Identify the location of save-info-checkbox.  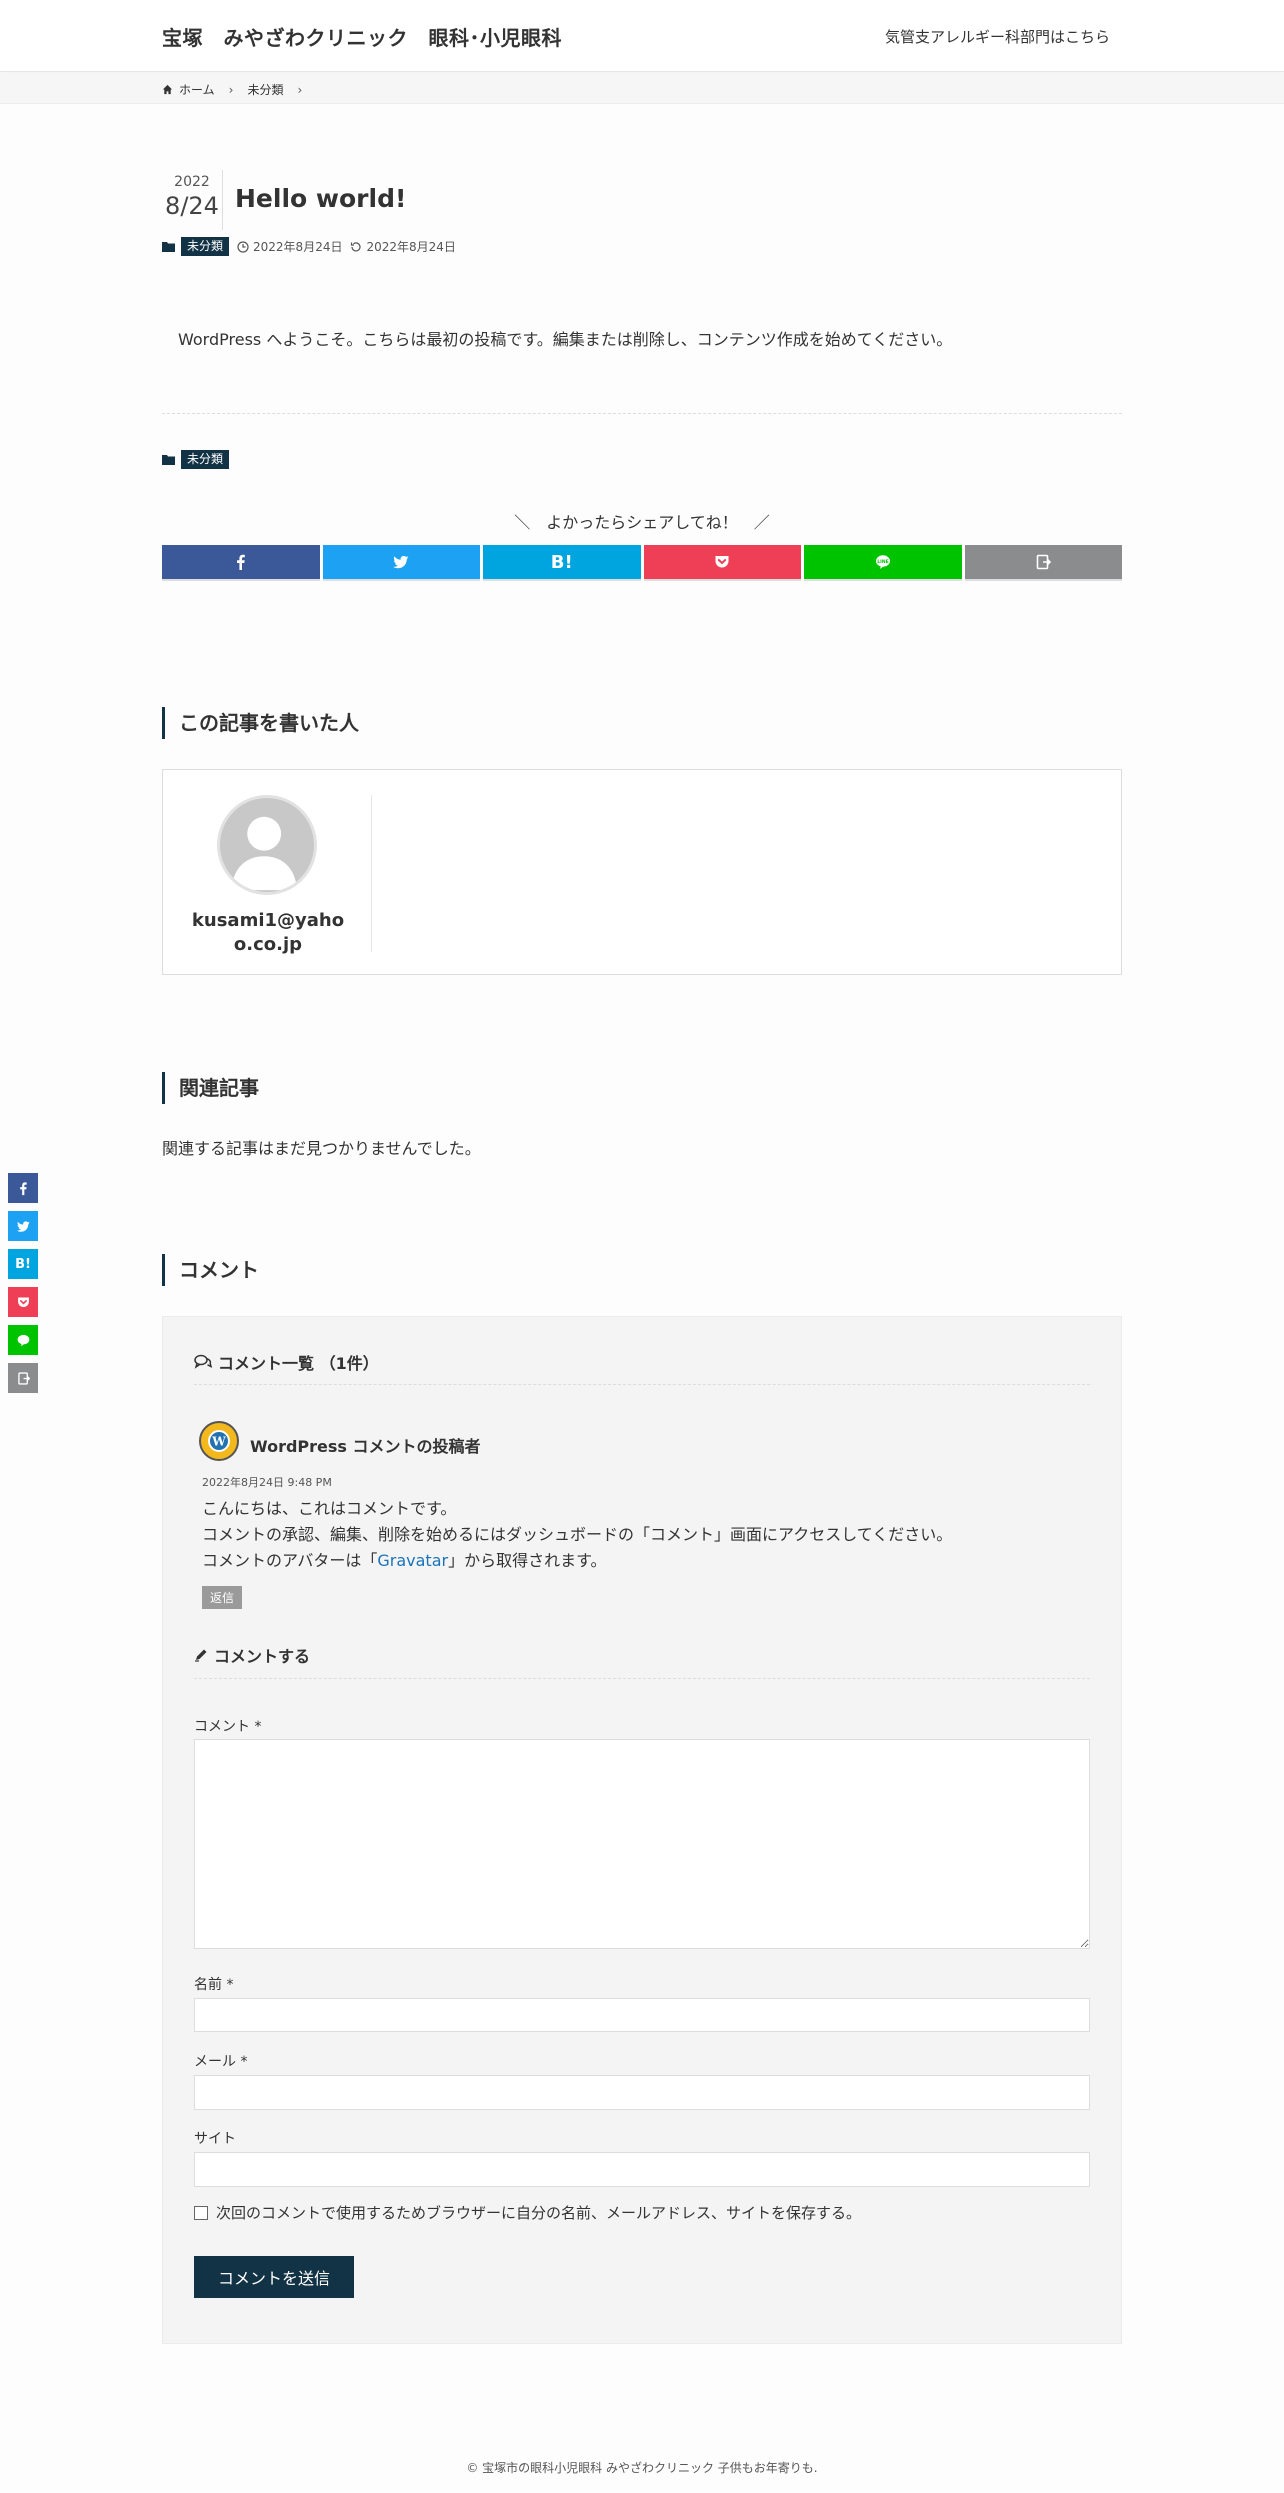
(201, 2212).